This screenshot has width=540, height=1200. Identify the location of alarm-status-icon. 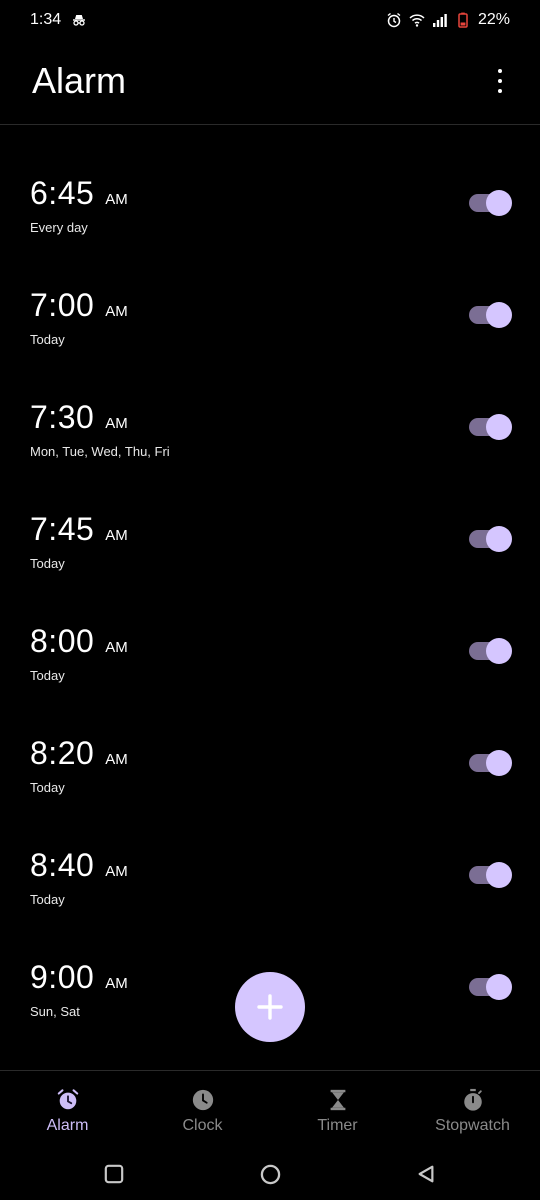
(394, 20).